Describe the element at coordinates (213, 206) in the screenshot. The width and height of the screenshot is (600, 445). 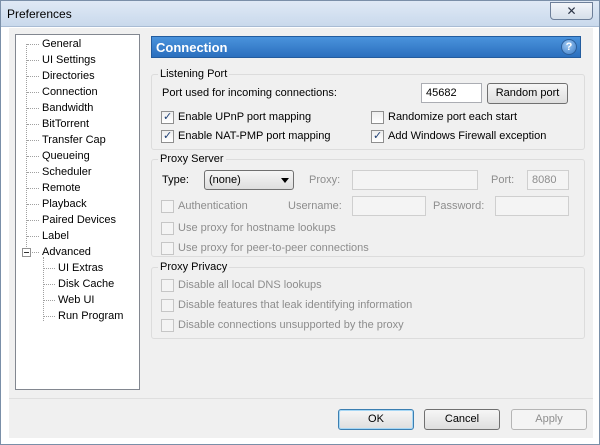
I see `authentication-label: Authentication` at that location.